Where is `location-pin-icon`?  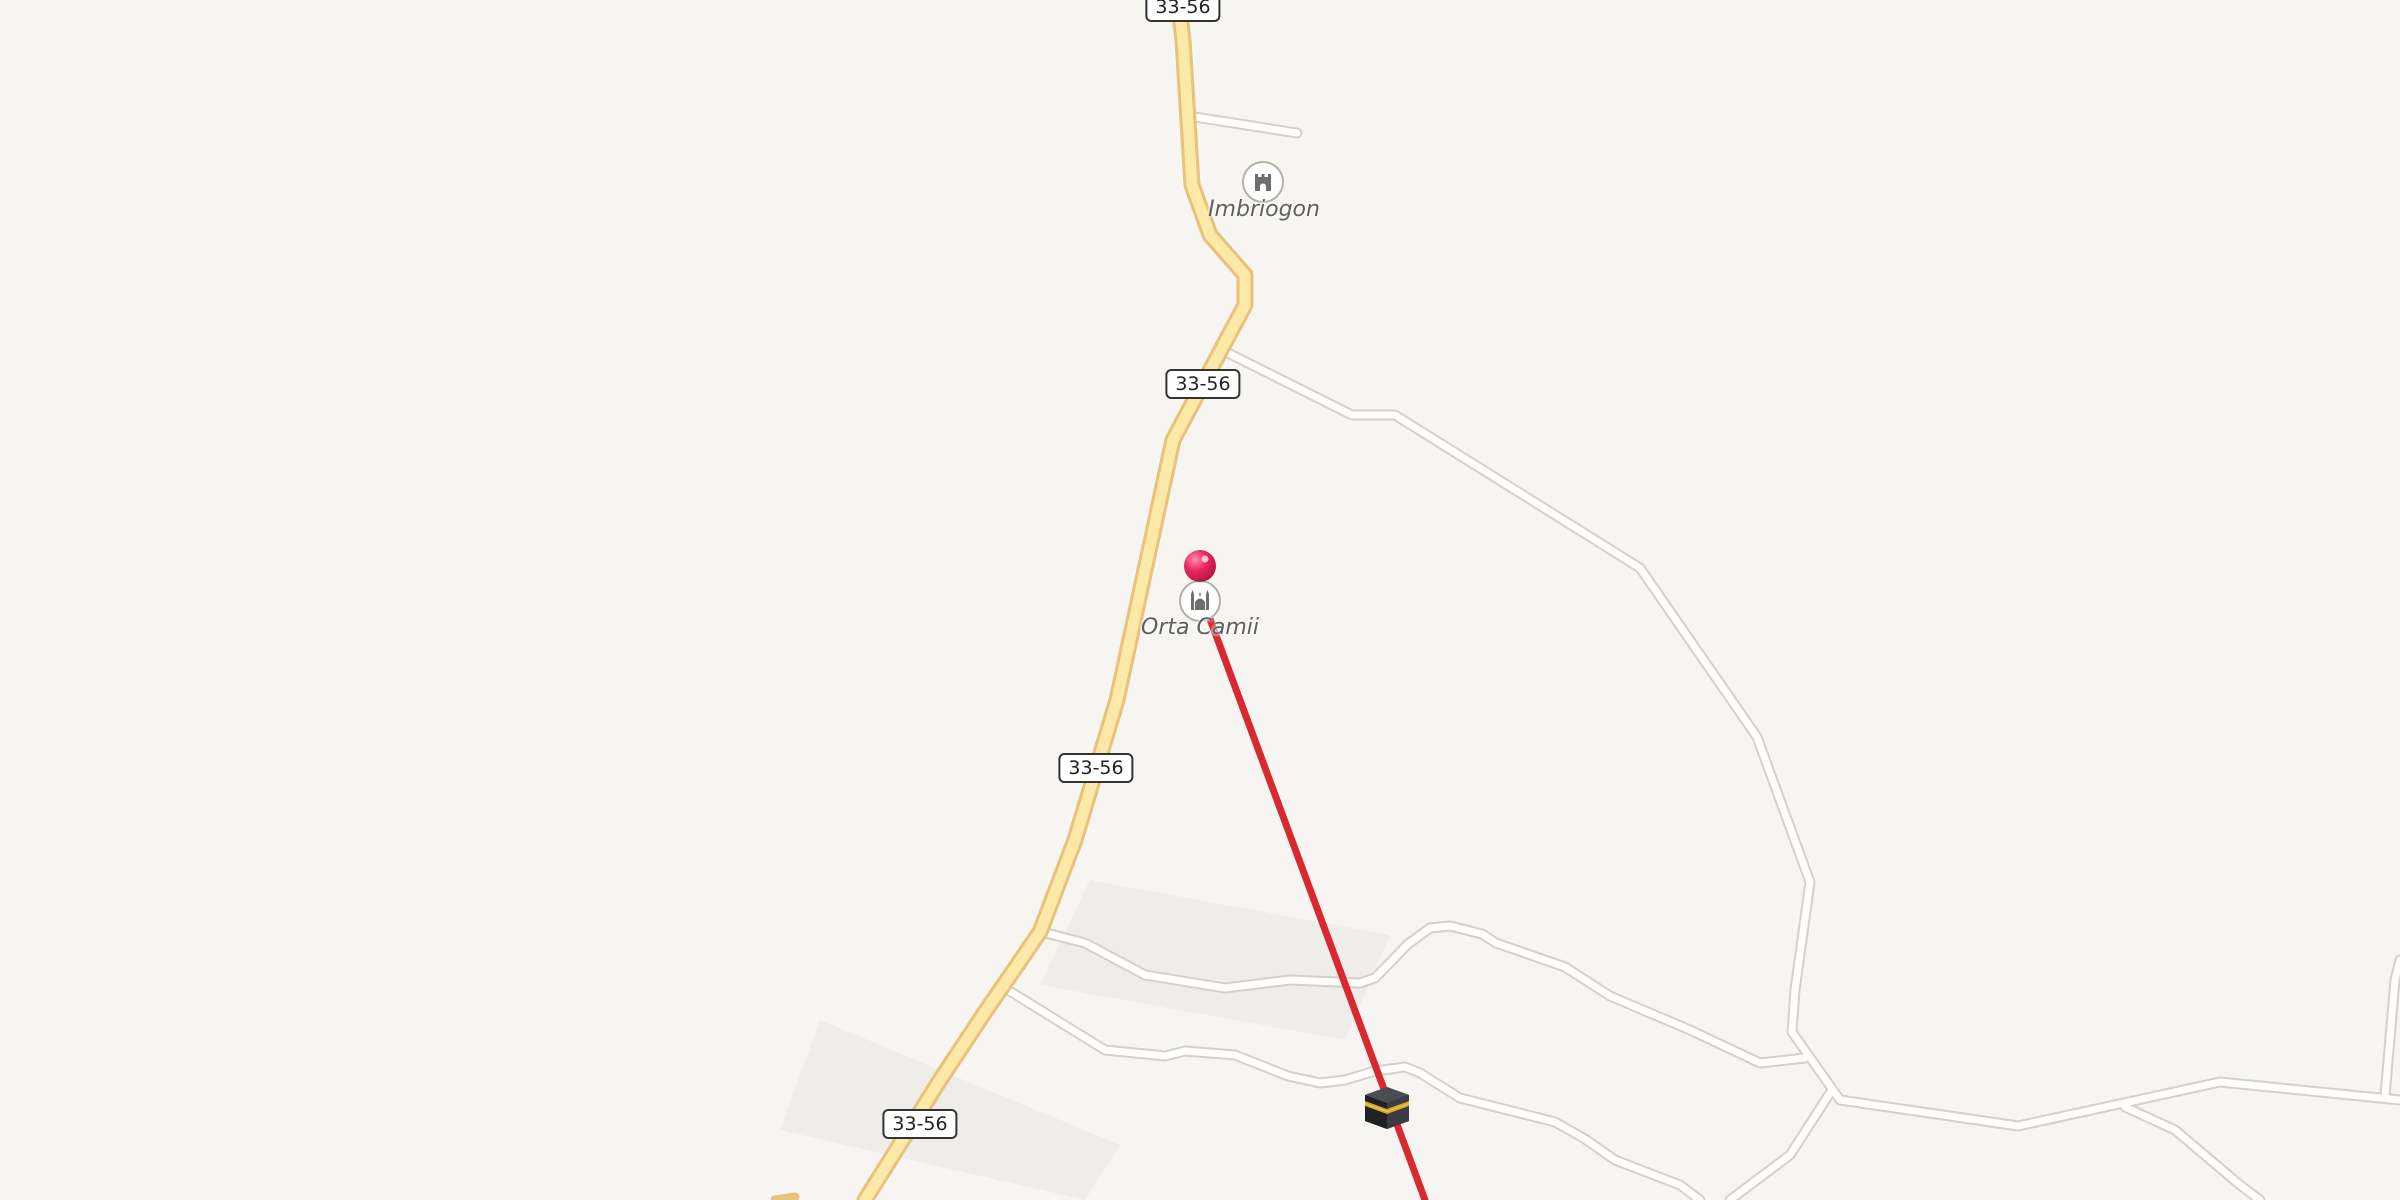
location-pin-icon is located at coordinates (1200, 566).